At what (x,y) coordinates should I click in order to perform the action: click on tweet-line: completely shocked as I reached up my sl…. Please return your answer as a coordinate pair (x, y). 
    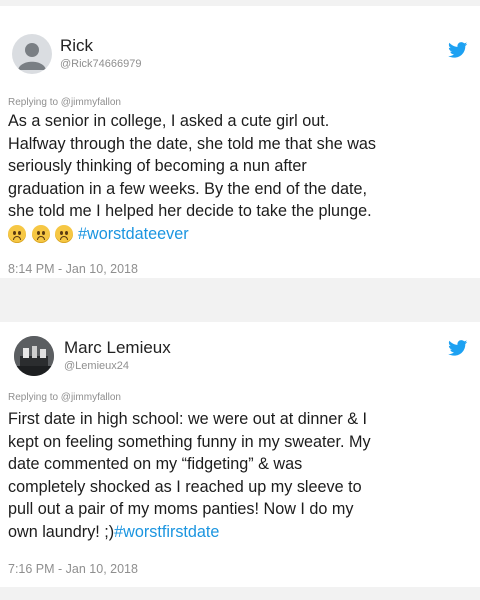
    Looking at the image, I should click on (185, 486).